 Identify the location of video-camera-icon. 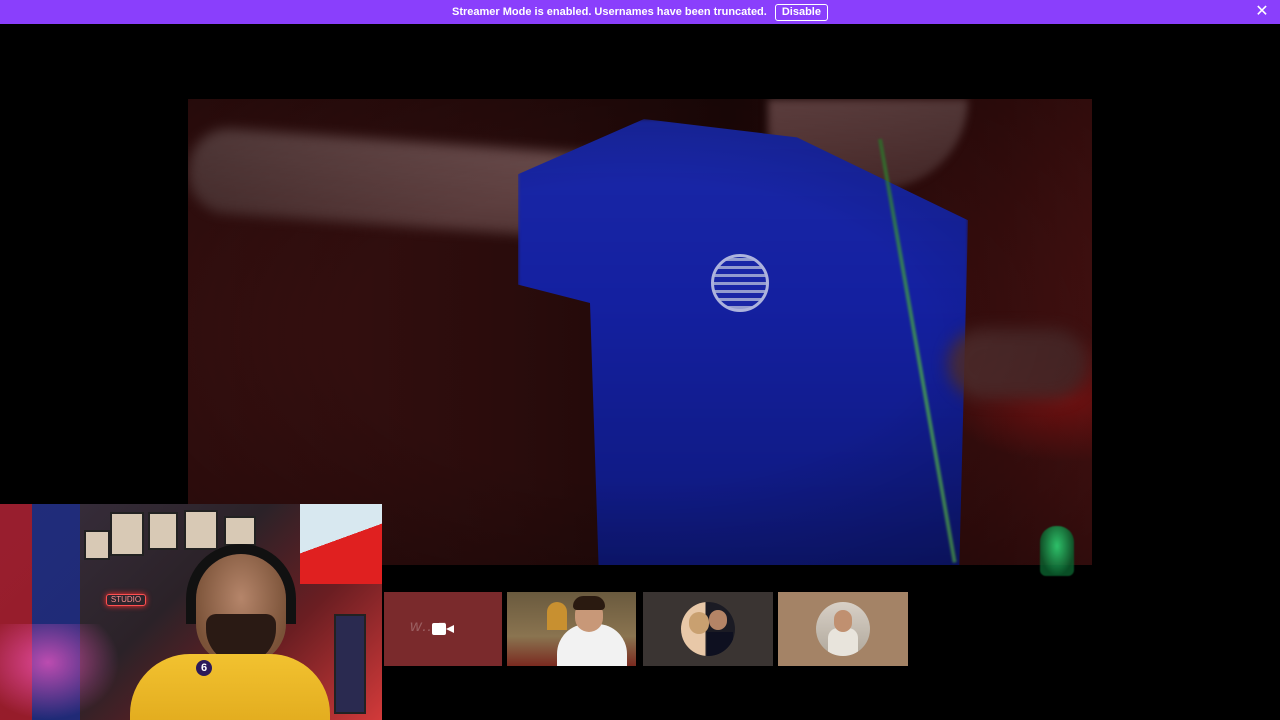
(443, 629).